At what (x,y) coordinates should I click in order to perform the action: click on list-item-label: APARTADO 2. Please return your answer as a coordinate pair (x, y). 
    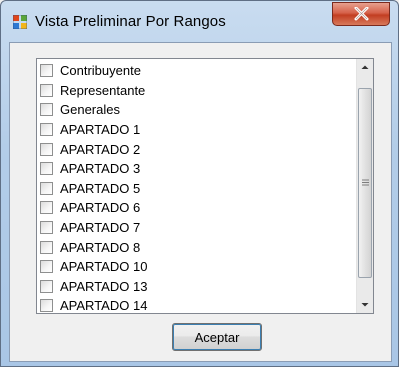
    Looking at the image, I should click on (100, 149).